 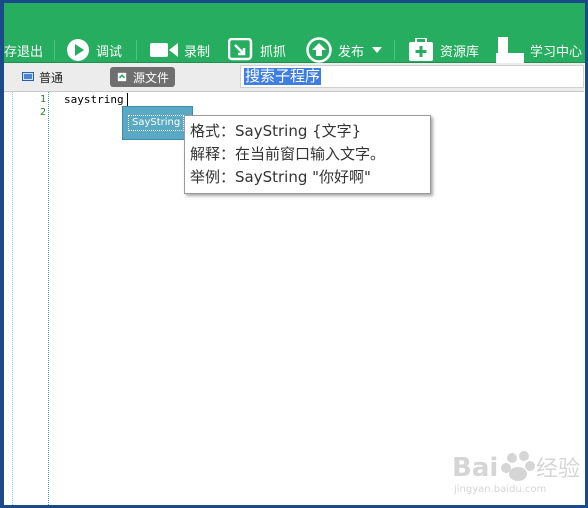 What do you see at coordinates (197, 52) in the screenshot?
I see `record-label: 录制` at bounding box center [197, 52].